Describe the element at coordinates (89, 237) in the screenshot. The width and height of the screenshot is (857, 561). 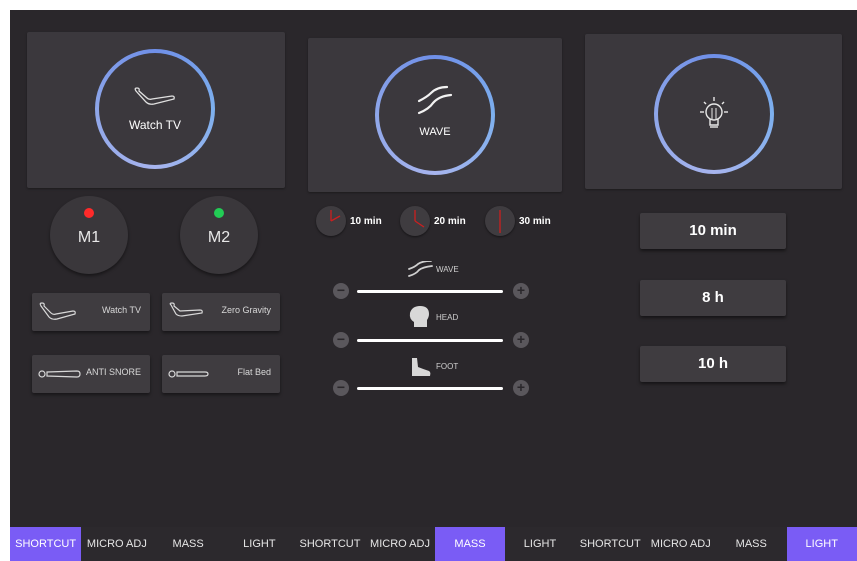
I see `m1-label: M1` at that location.